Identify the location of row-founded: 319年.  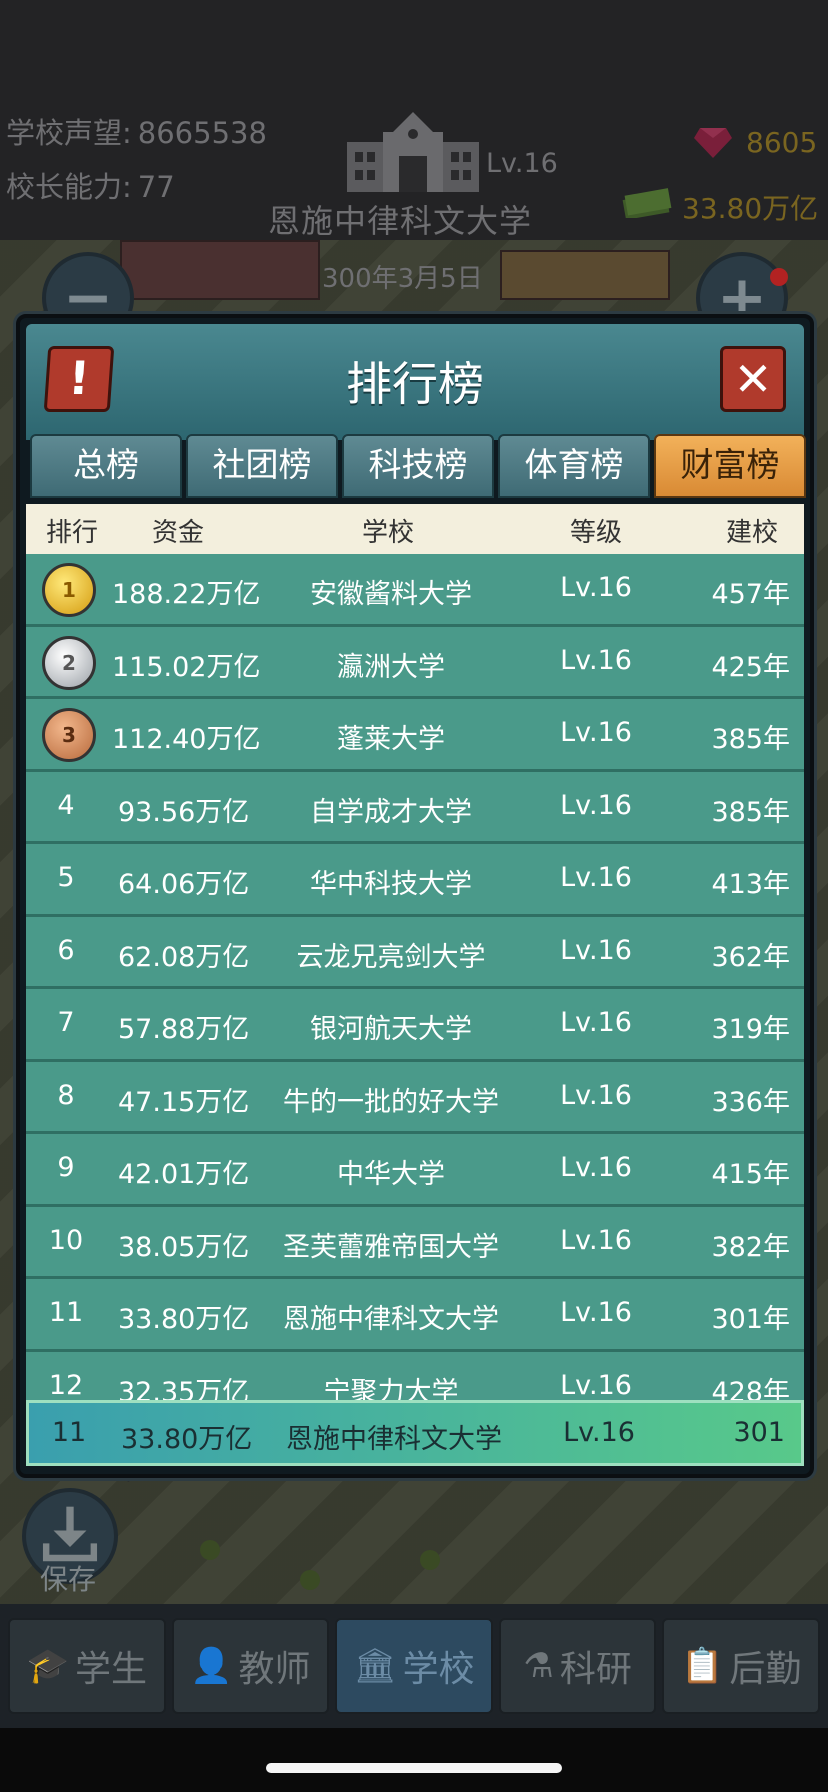
(750, 1029).